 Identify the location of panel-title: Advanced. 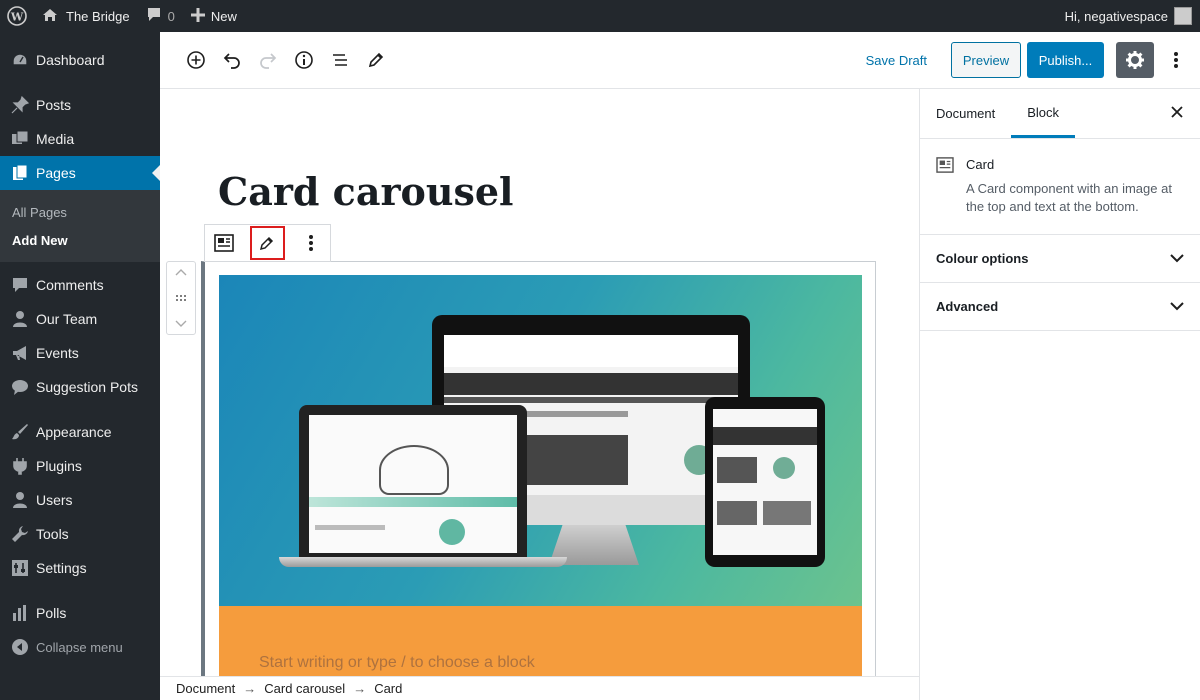
(967, 306).